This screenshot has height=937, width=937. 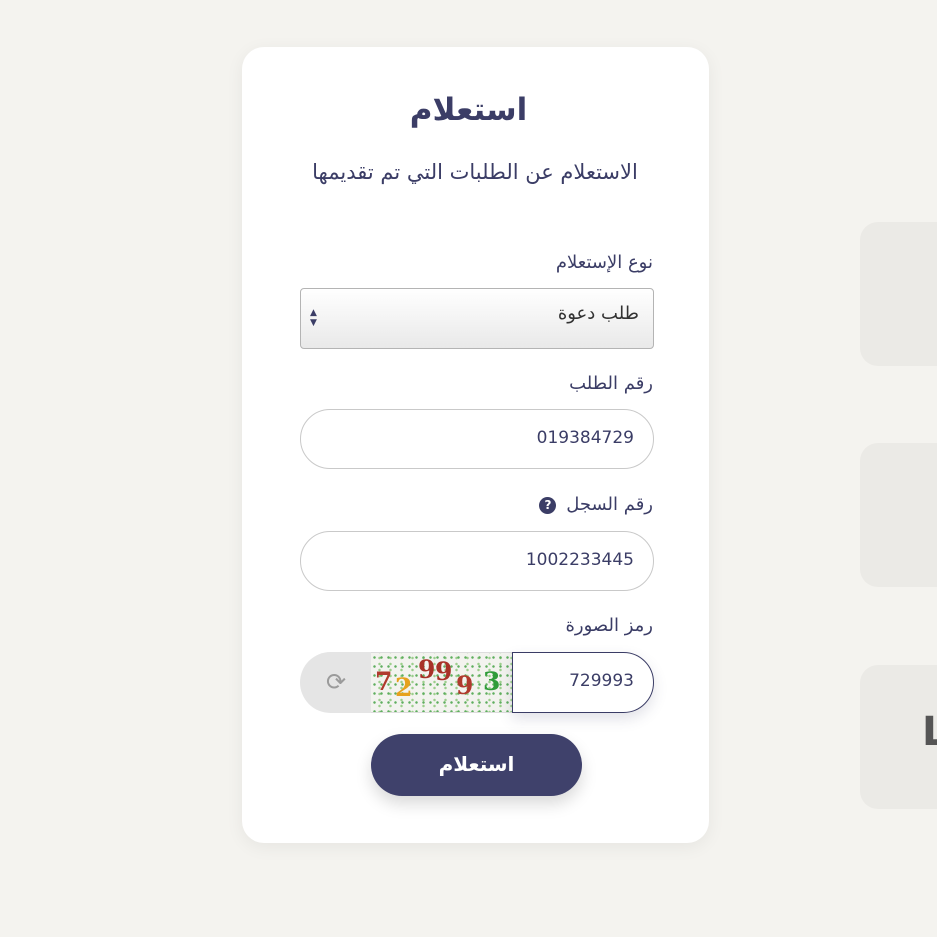 What do you see at coordinates (898, 737) in the screenshot?
I see `side-card-3: L` at bounding box center [898, 737].